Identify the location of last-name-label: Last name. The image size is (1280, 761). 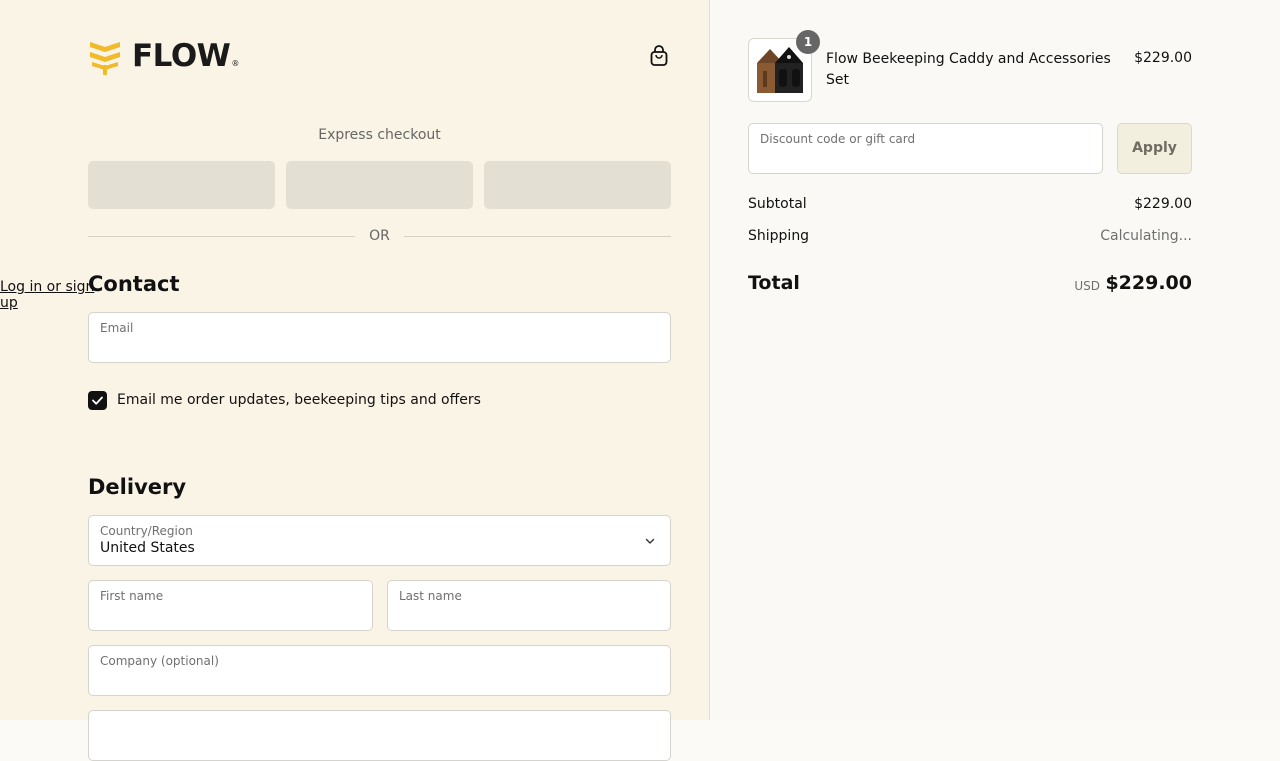
(430, 596).